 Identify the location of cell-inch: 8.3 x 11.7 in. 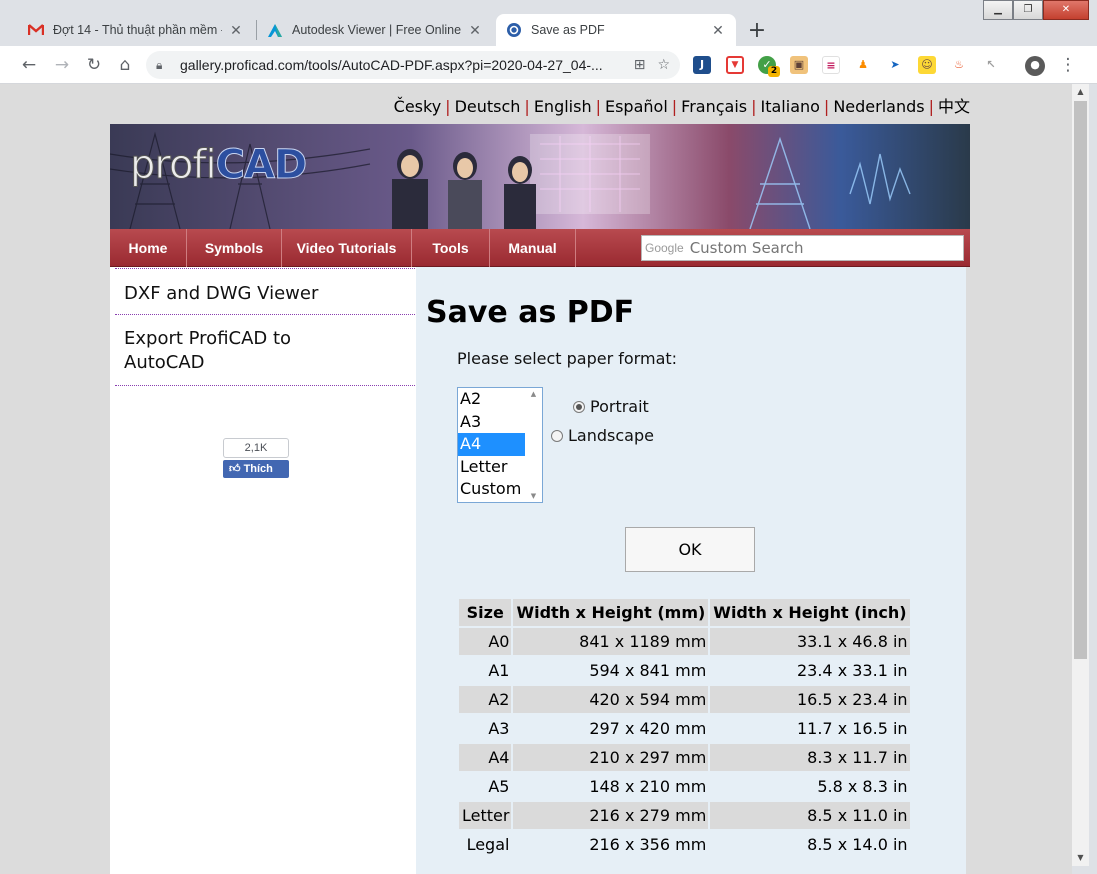
(810, 757).